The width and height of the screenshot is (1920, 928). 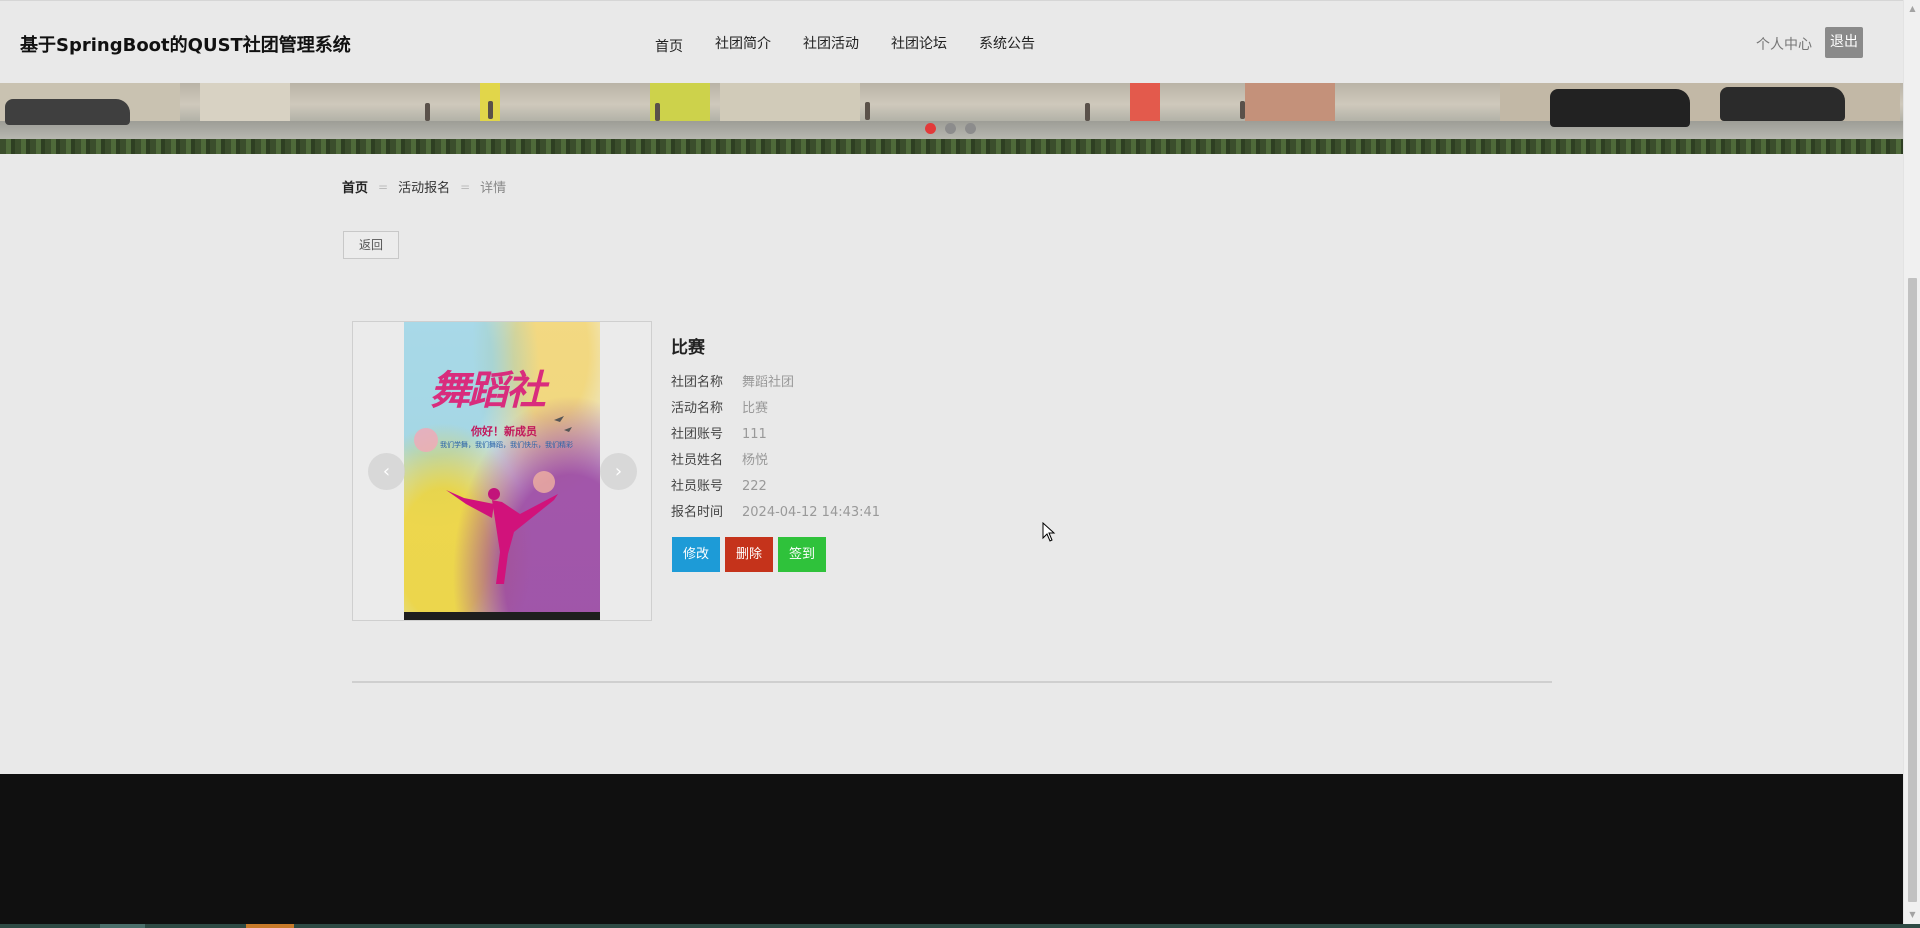 What do you see at coordinates (371, 245) in the screenshot?
I see `back-button: 返回` at bounding box center [371, 245].